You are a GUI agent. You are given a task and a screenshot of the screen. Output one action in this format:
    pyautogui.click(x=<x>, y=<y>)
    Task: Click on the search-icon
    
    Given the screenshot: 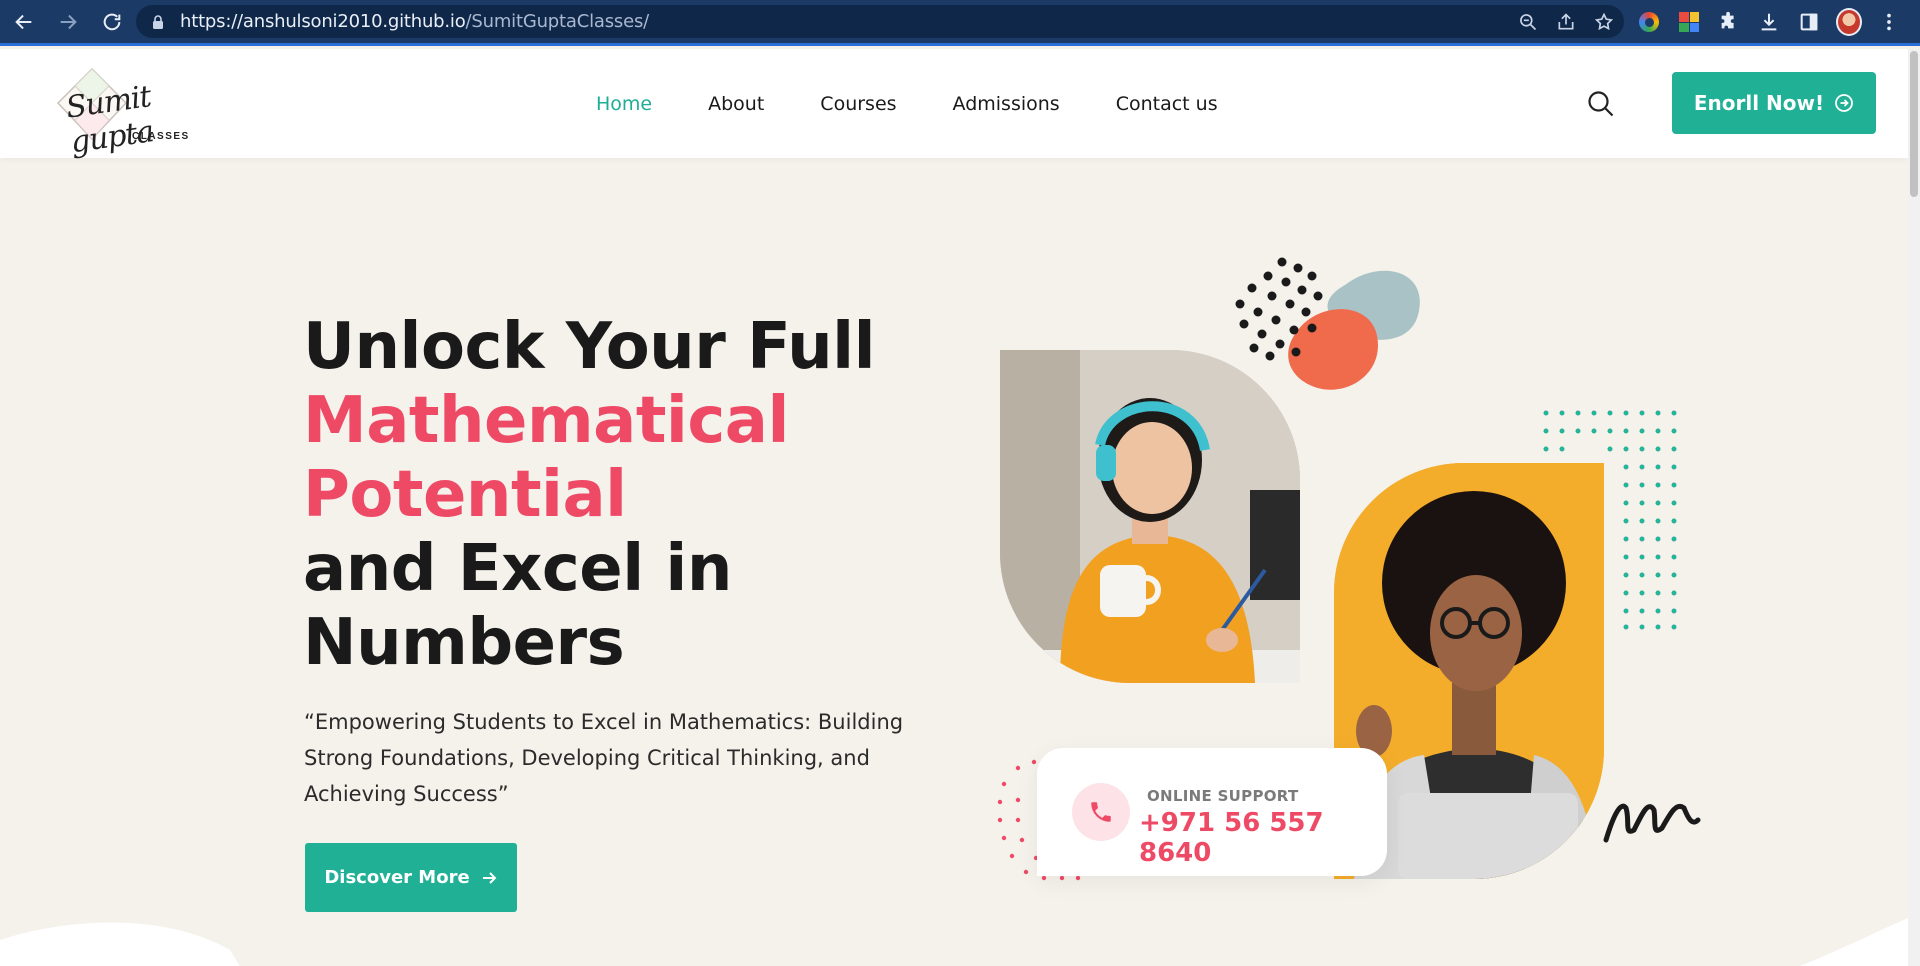 What is the action you would take?
    pyautogui.click(x=1601, y=104)
    